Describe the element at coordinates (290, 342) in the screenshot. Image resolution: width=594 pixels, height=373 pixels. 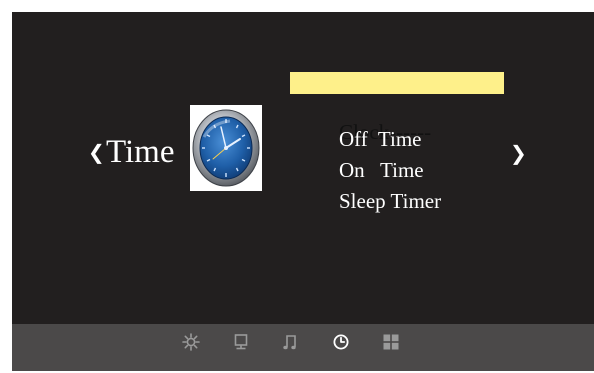
I see `music-note-icon` at that location.